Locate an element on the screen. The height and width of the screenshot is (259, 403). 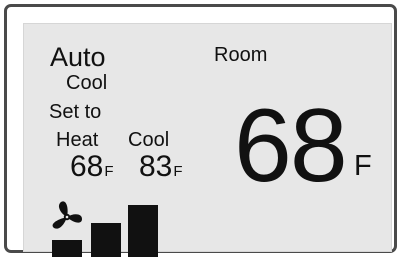
heat-setpoint-unit: F is located at coordinates (109, 171).